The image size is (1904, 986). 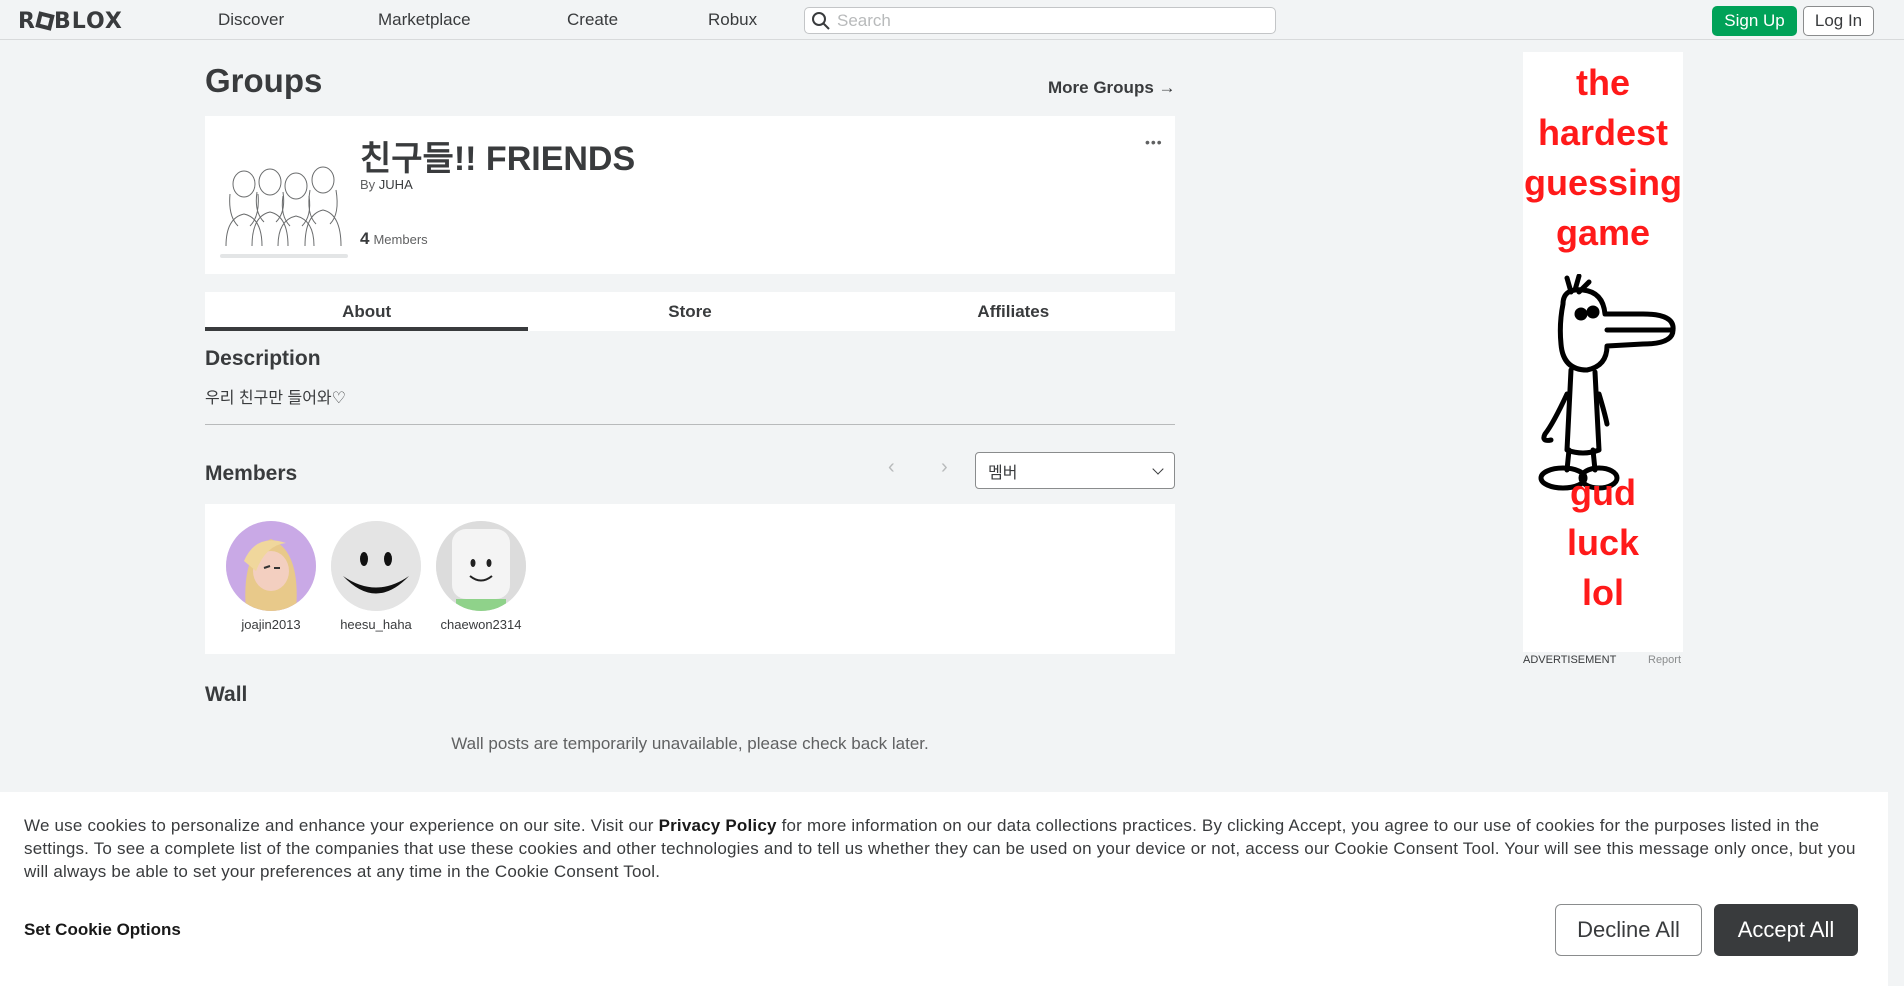 I want to click on owner-link: JUHA, so click(x=396, y=184).